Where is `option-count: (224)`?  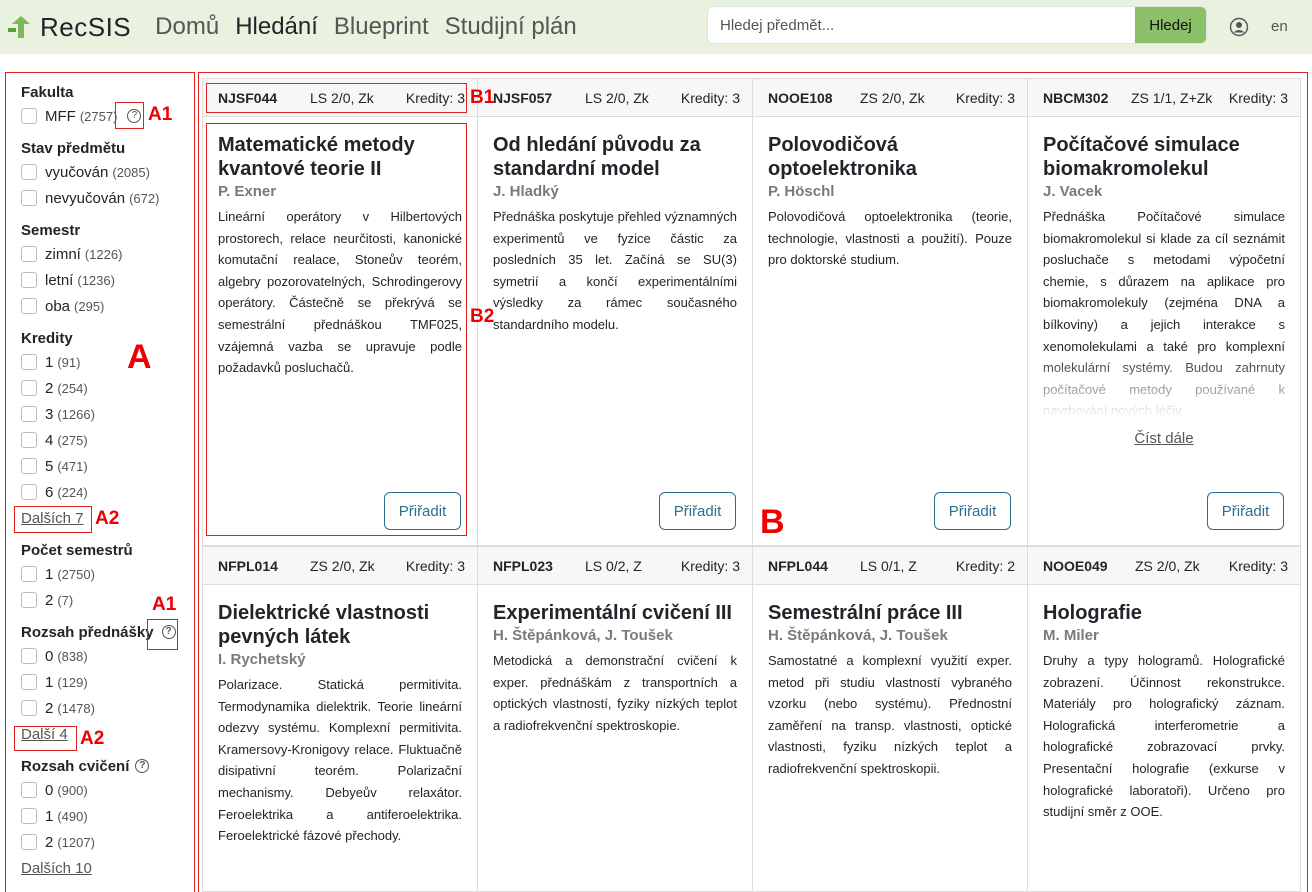 option-count: (224) is located at coordinates (72, 492).